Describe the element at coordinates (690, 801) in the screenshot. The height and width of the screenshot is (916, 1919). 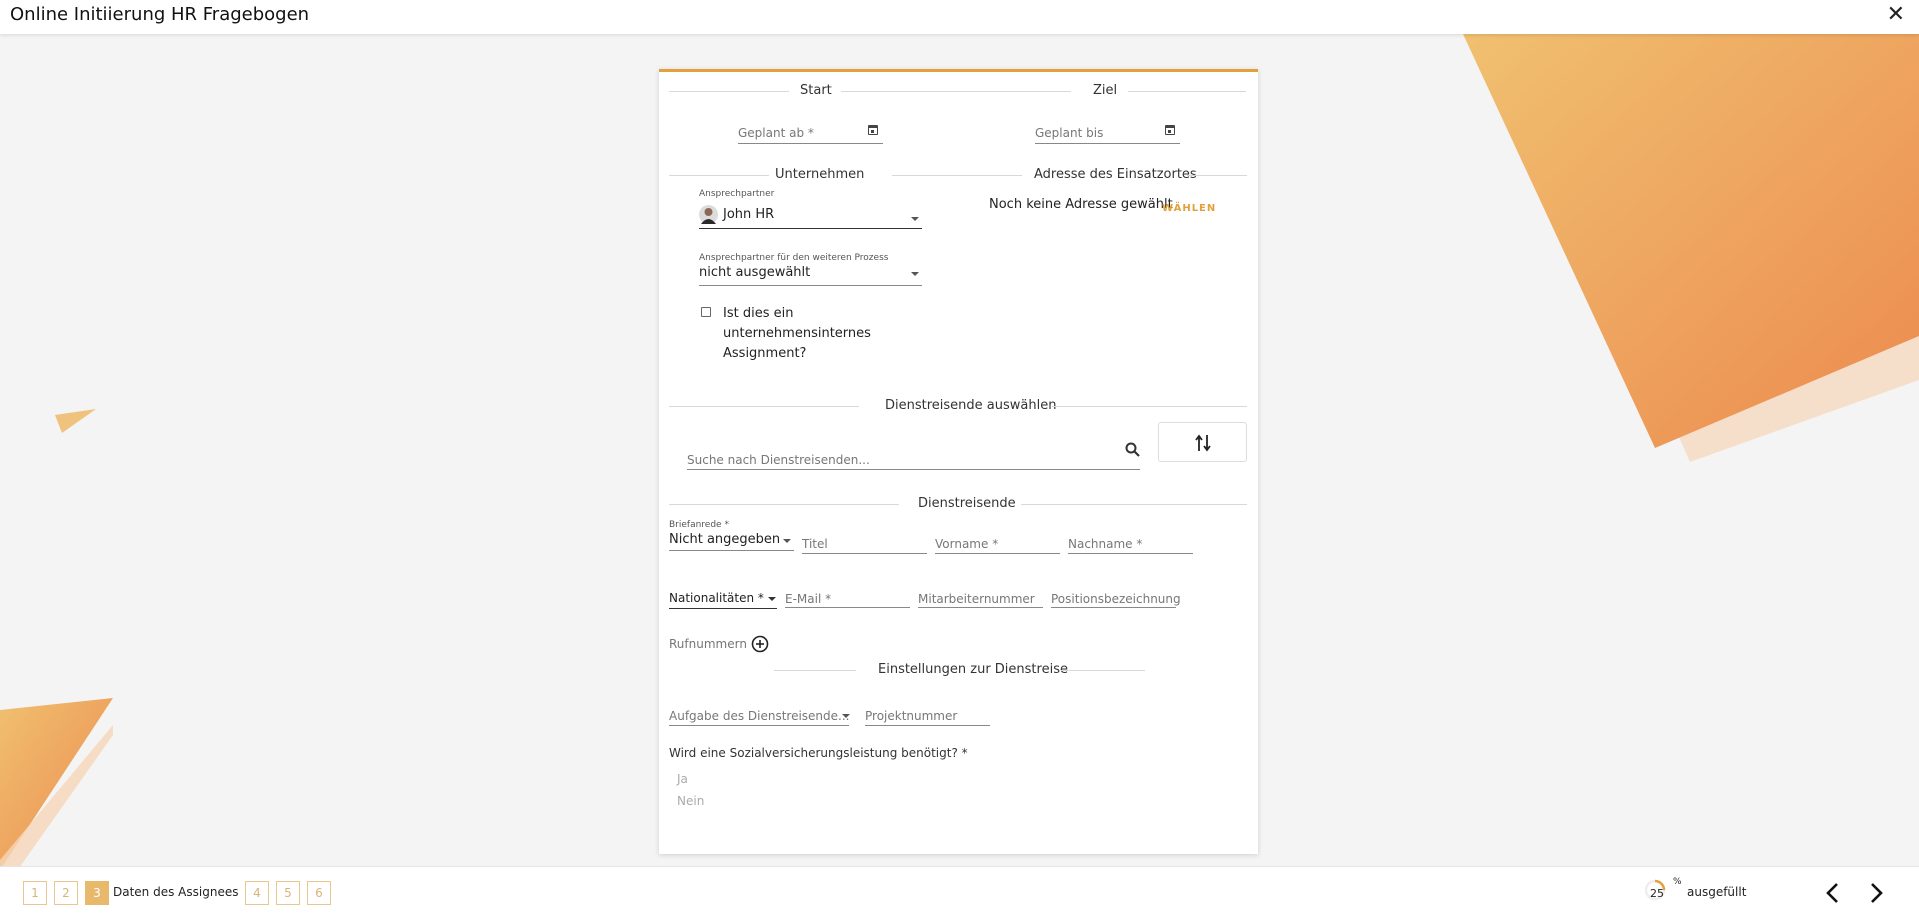
I see `option-nein: Nein` at that location.